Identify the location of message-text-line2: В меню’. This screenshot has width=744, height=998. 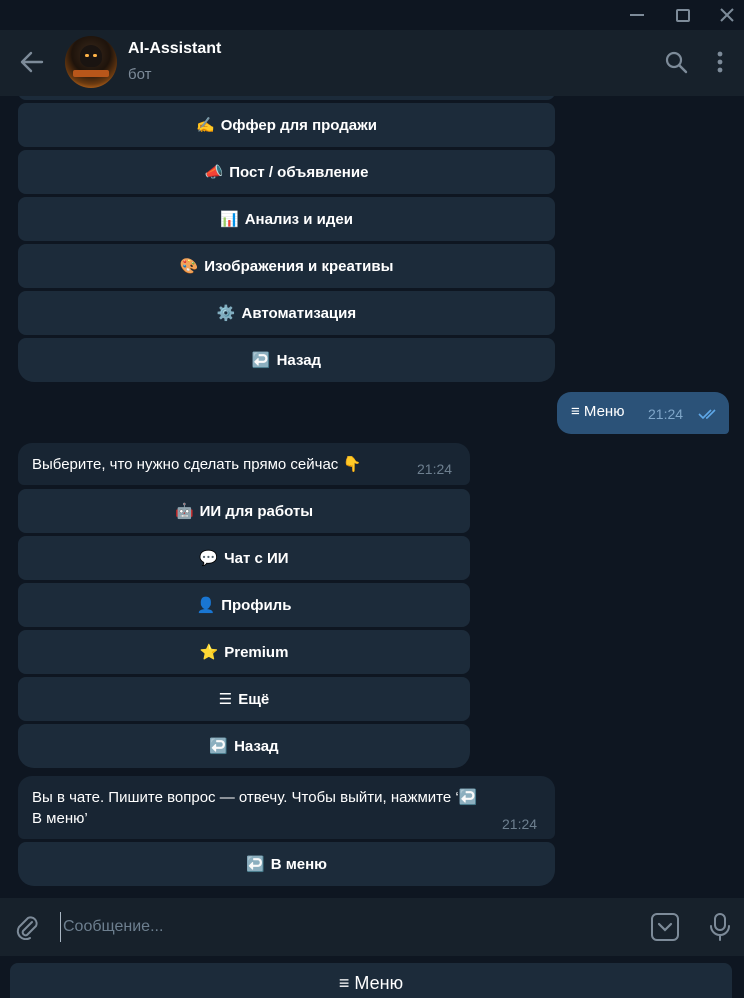
(60, 818).